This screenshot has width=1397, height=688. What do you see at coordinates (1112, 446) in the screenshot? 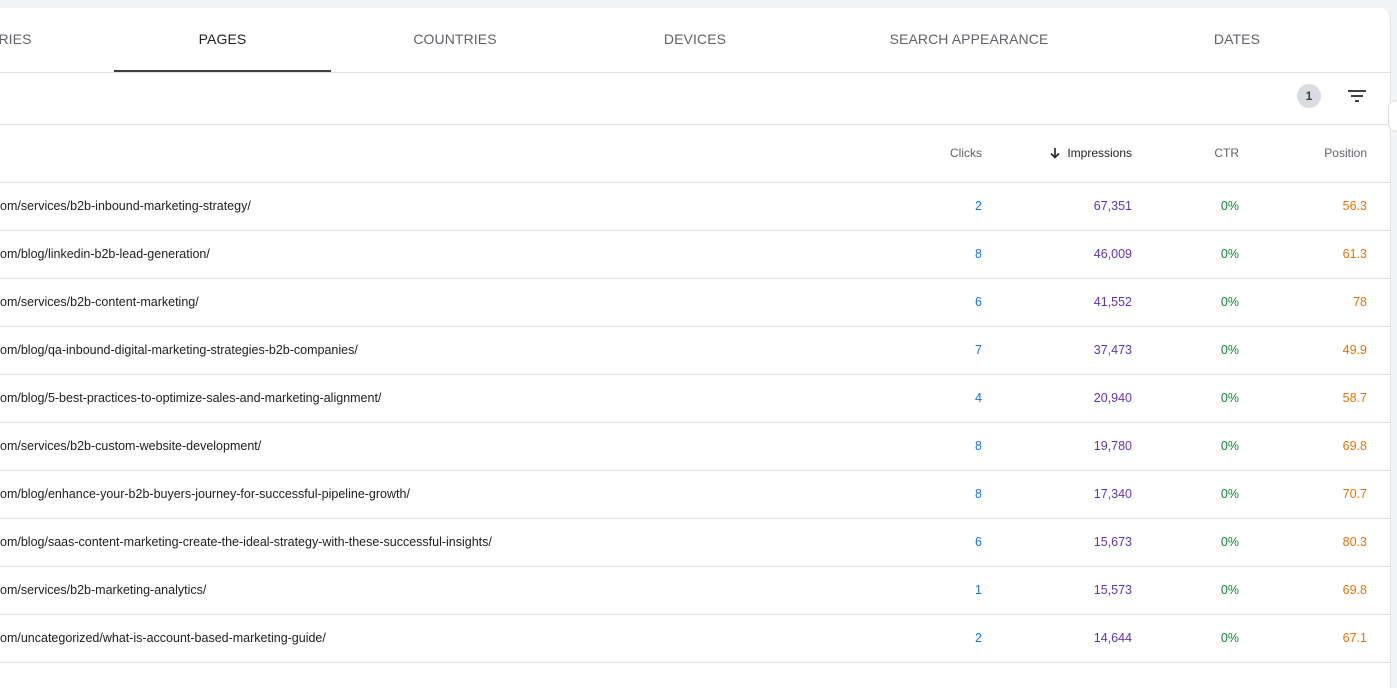
I see `impressions-value: 19,780` at bounding box center [1112, 446].